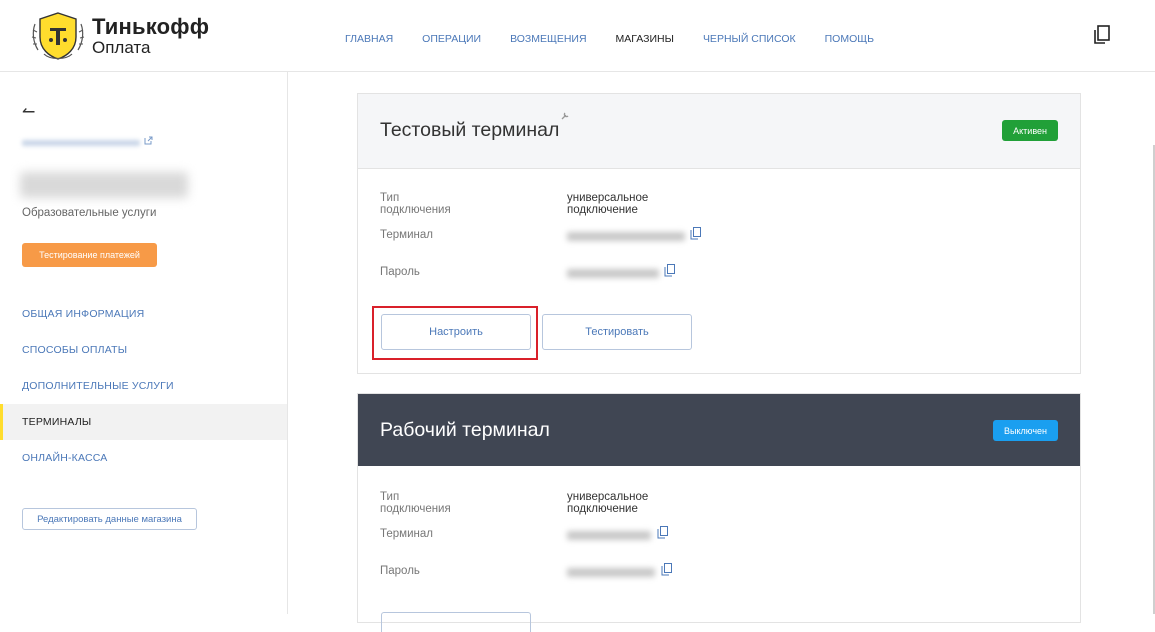  What do you see at coordinates (151, 26) in the screenshot?
I see `logo-brand: Тинькофф` at bounding box center [151, 26].